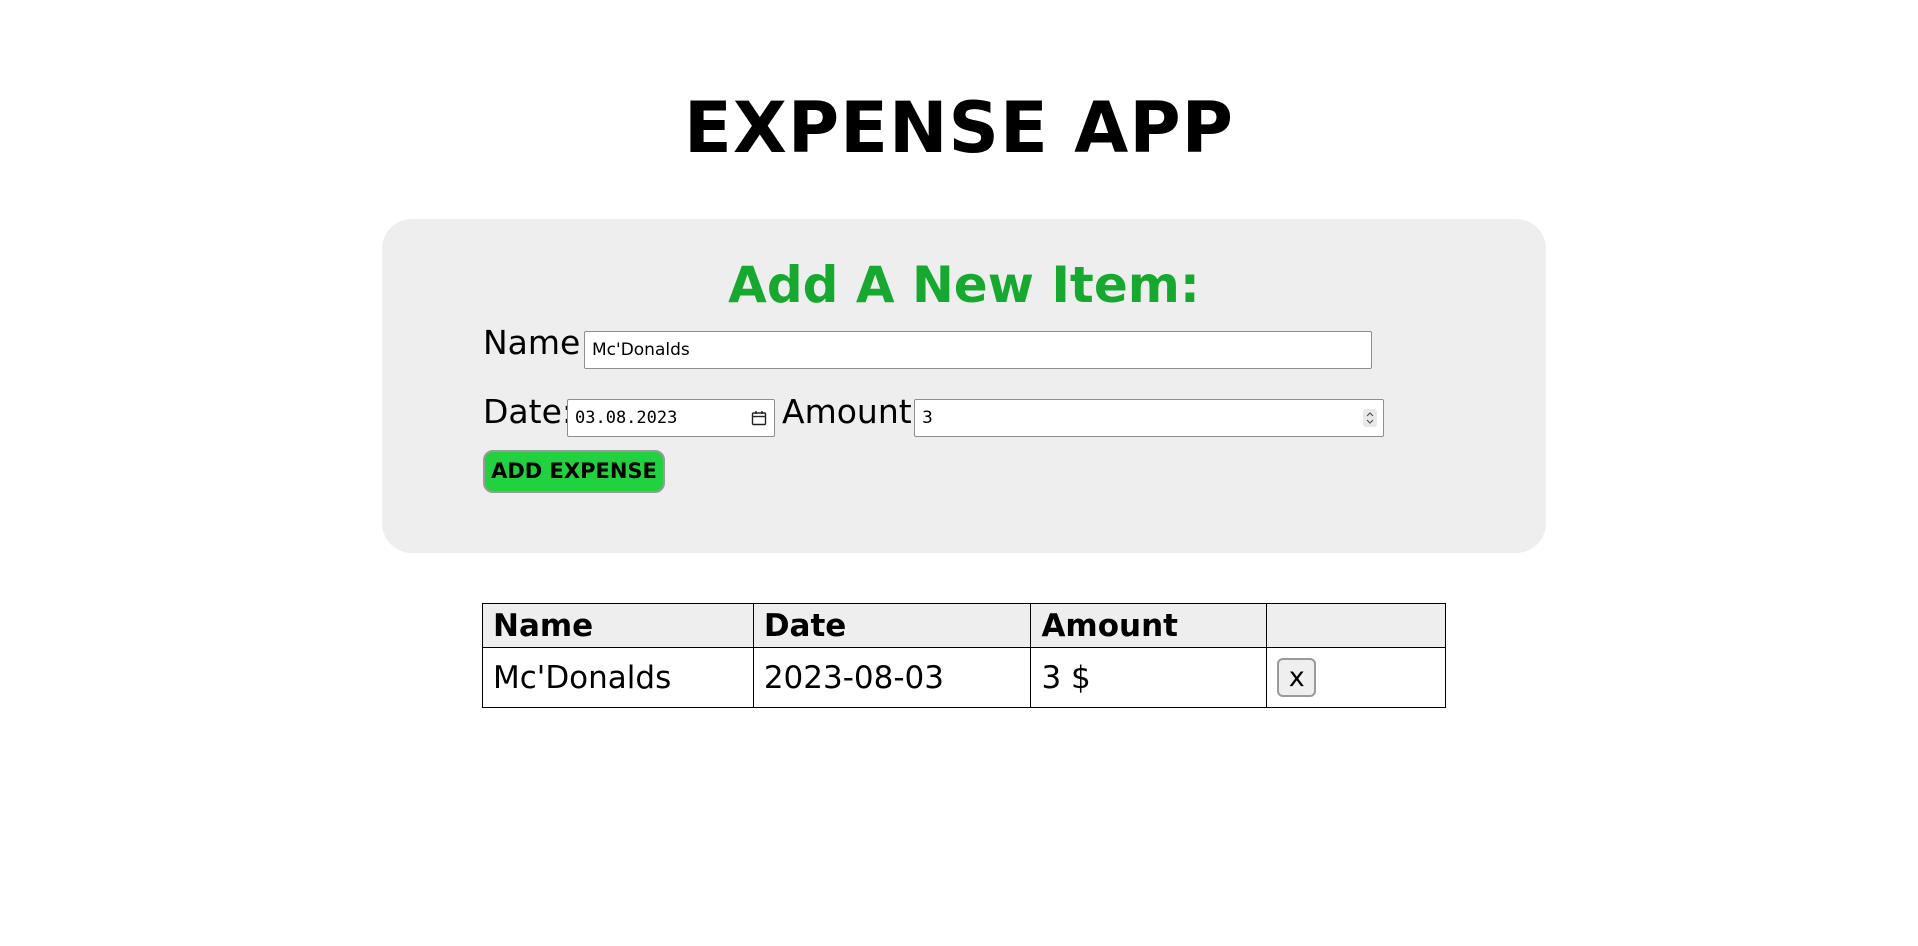 The width and height of the screenshot is (1918, 946). I want to click on spinner-arrows-icon, so click(1370, 418).